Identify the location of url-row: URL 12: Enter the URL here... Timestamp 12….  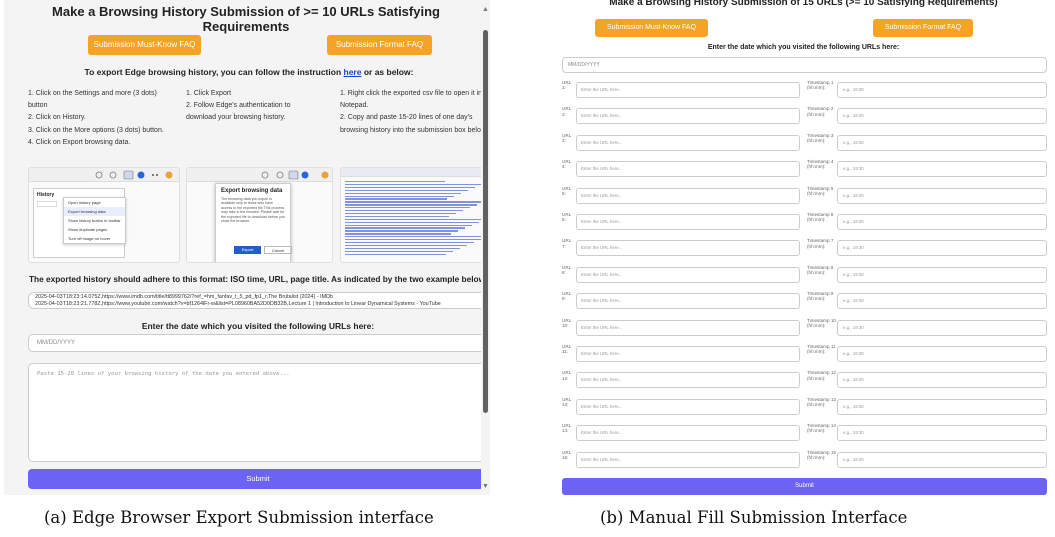
(804, 380).